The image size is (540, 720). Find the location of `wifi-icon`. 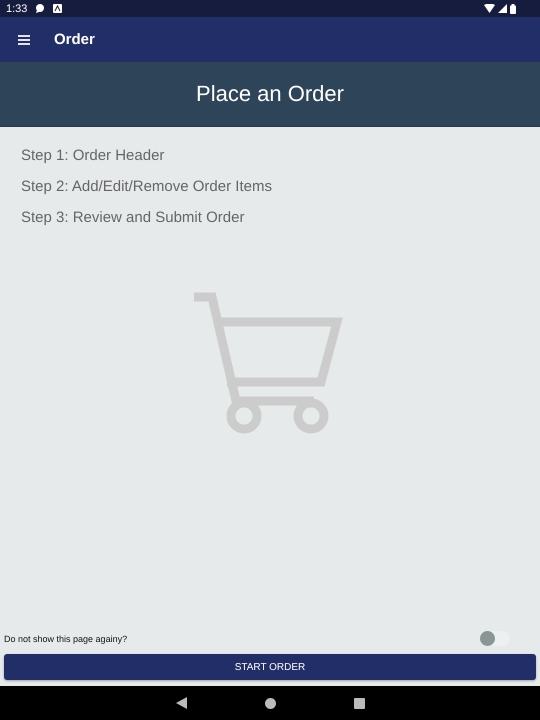

wifi-icon is located at coordinates (489, 8).